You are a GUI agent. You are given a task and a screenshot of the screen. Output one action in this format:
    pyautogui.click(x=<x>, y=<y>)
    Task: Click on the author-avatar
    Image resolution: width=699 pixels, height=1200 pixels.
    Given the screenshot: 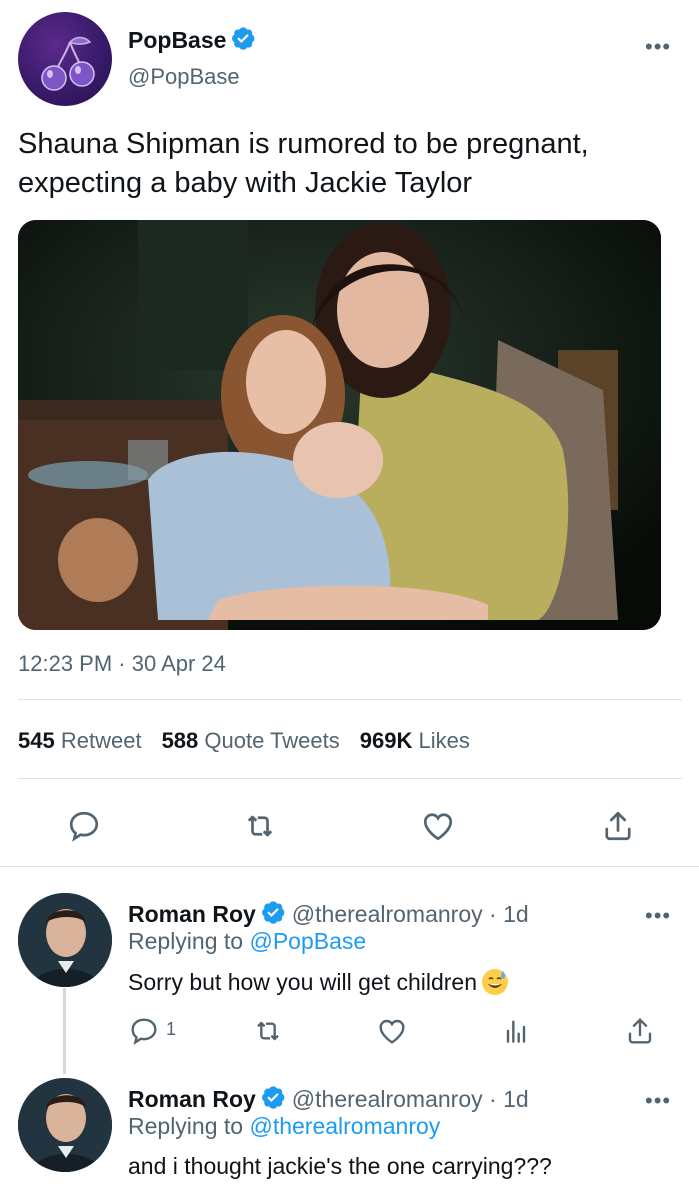 What is the action you would take?
    pyautogui.click(x=65, y=59)
    